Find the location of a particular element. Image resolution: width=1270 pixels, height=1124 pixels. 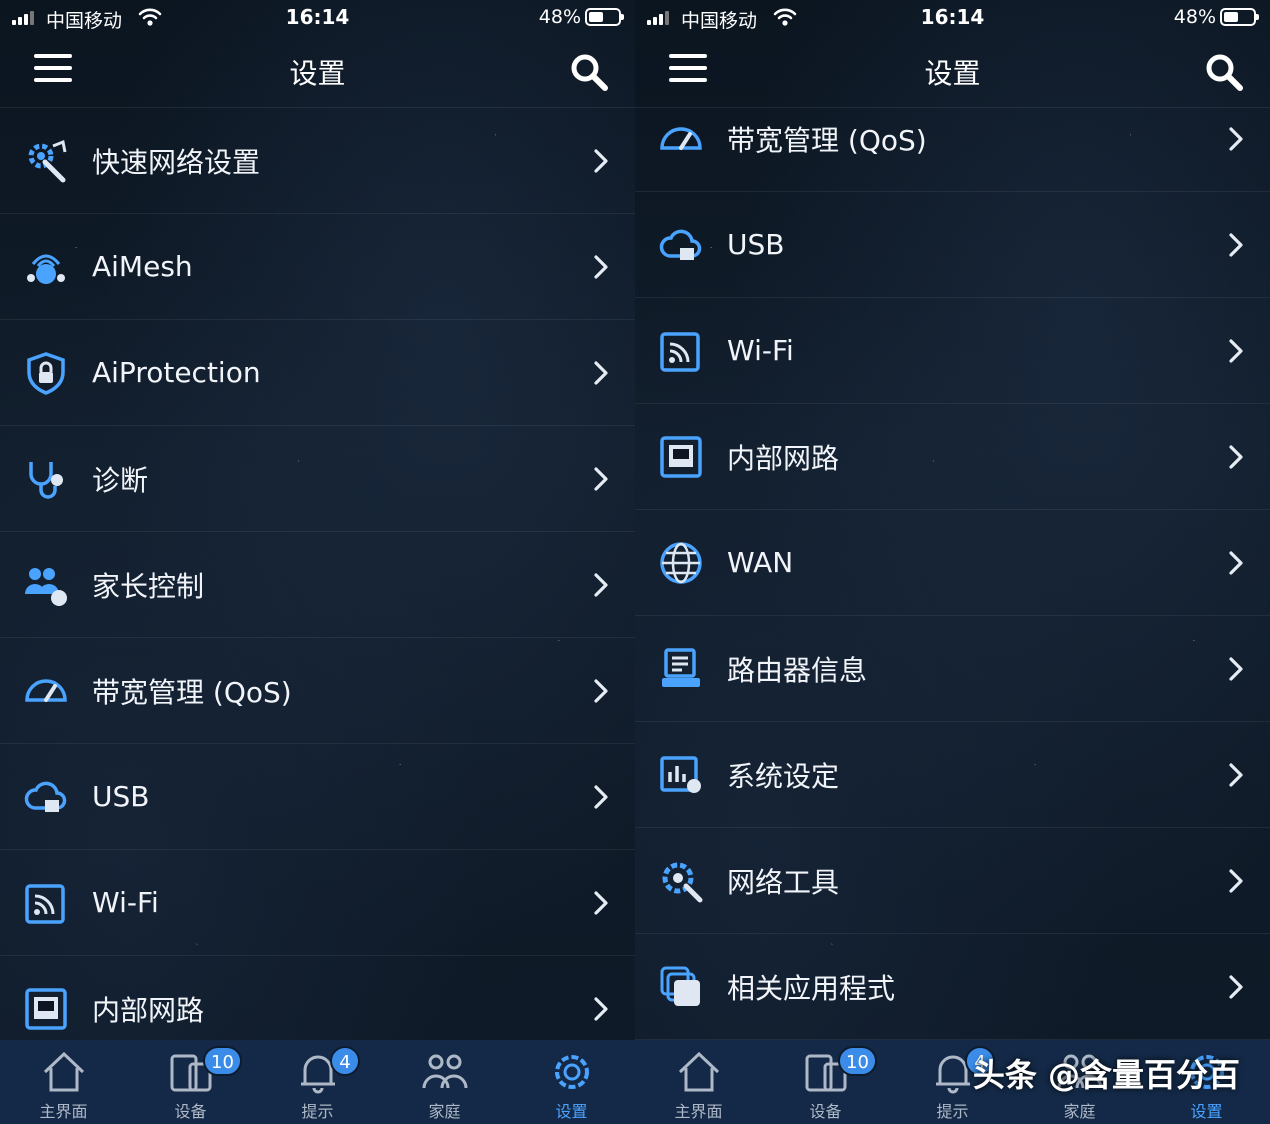

settings-row-label: AiMesh is located at coordinates (142, 266).